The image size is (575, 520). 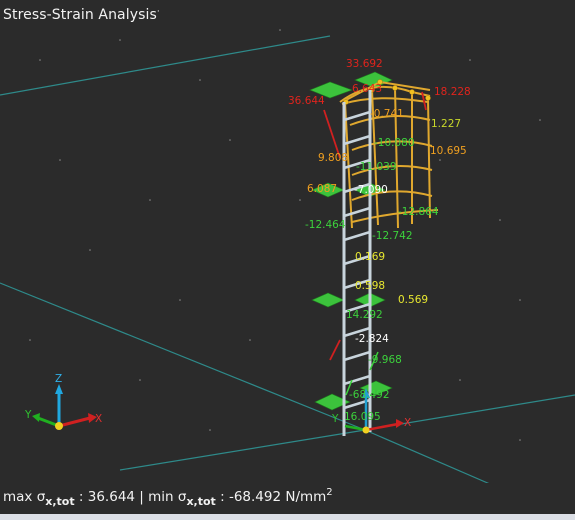 What do you see at coordinates (60, 501) in the screenshot?
I see `max-subscript: x,tot` at bounding box center [60, 501].